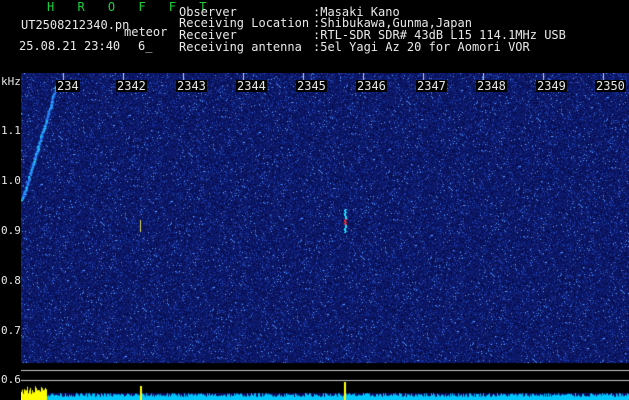  I want to click on x-tick-4: 2345, so click(311, 86).